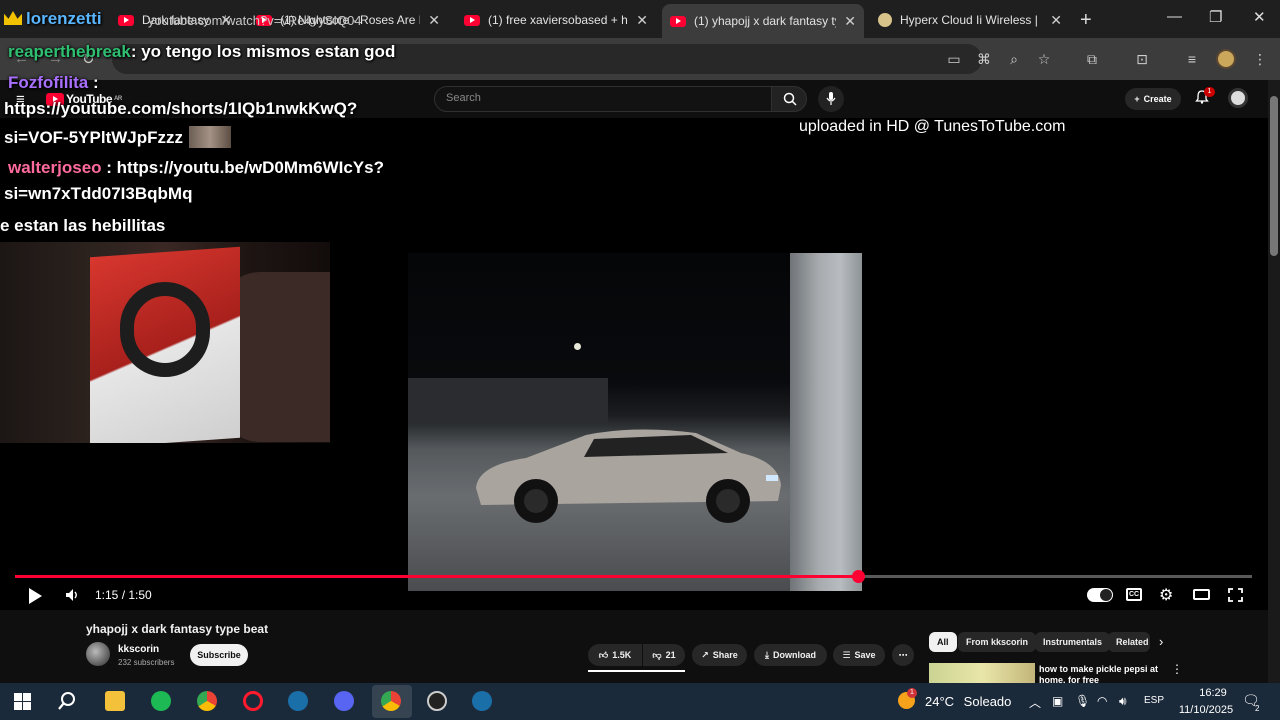 This screenshot has width=1280, height=720. I want to click on video-menu-icon: ⋮, so click(1177, 669).